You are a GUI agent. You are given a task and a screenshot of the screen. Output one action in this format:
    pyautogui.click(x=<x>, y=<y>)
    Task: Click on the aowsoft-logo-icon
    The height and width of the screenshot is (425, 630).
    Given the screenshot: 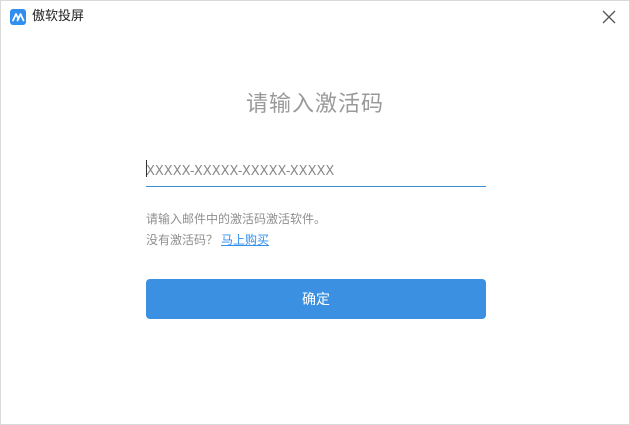 What is the action you would take?
    pyautogui.click(x=18, y=17)
    